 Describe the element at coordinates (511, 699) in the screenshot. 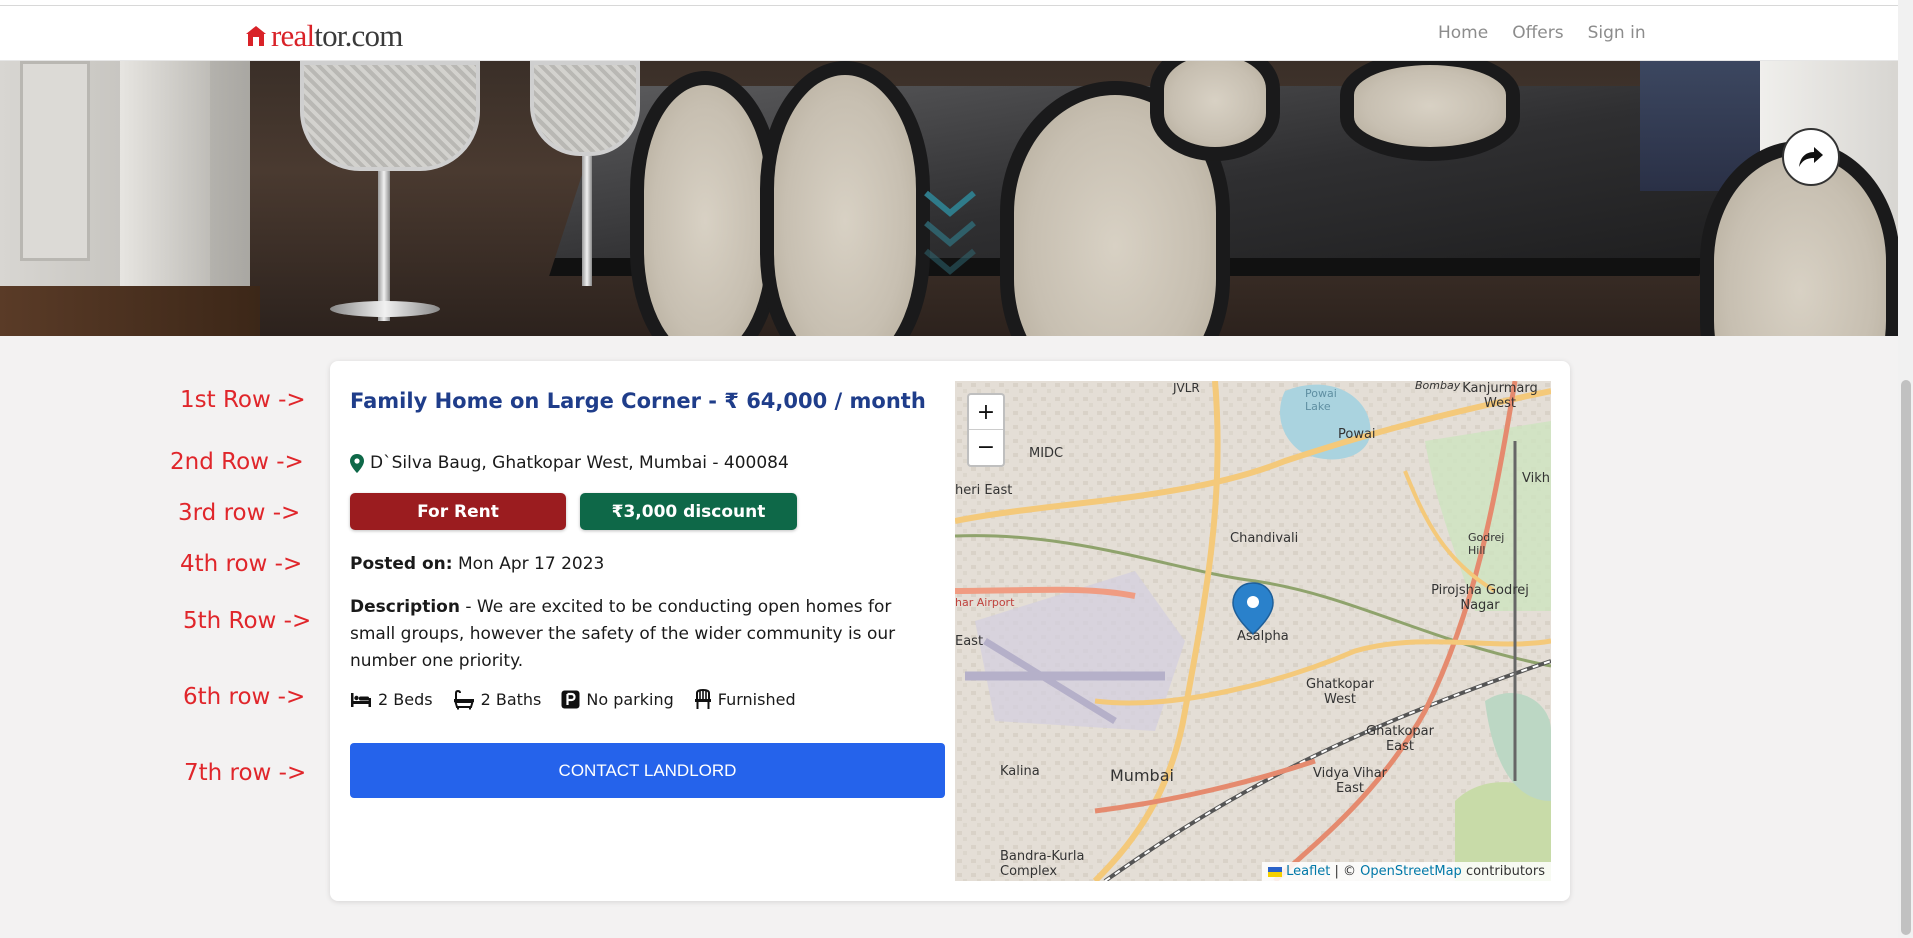

I see `baths-text: 2 Baths` at that location.